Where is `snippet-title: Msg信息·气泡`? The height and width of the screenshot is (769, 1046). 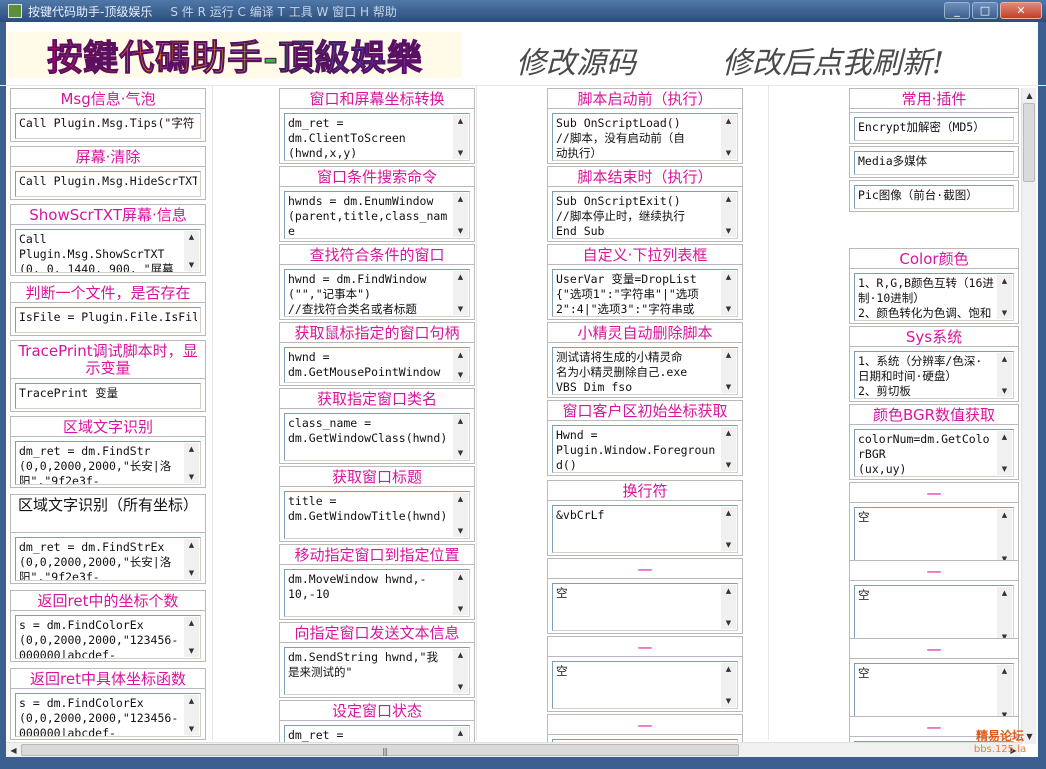
snippet-title: Msg信息·气泡 is located at coordinates (108, 98).